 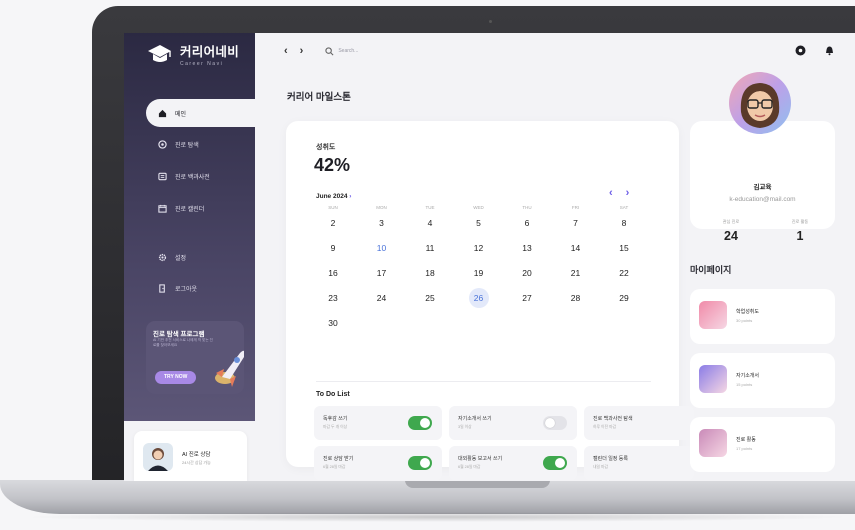 What do you see at coordinates (190, 209) in the screenshot?
I see `sidebar-item-label: 진로 캘린더` at bounding box center [190, 209].